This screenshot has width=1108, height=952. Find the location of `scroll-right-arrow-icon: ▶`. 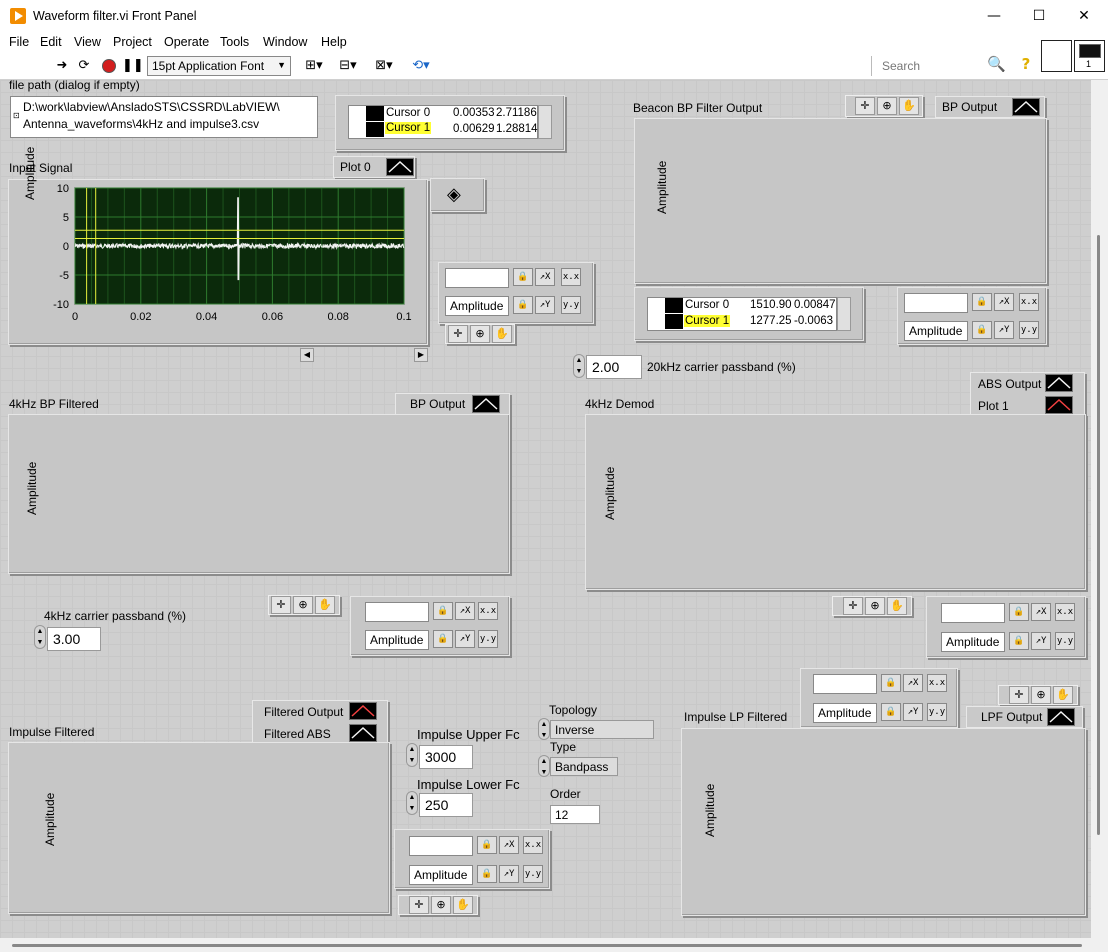

scroll-right-arrow-icon: ▶ is located at coordinates (421, 355).